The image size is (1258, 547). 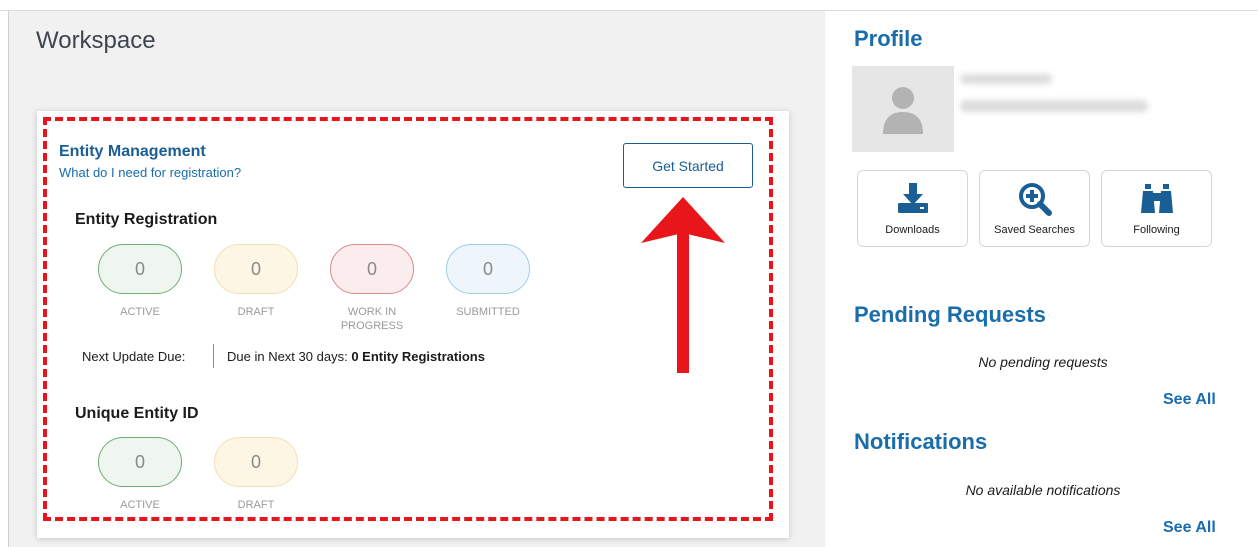 What do you see at coordinates (921, 441) in the screenshot?
I see `notifications-title: Notifications` at bounding box center [921, 441].